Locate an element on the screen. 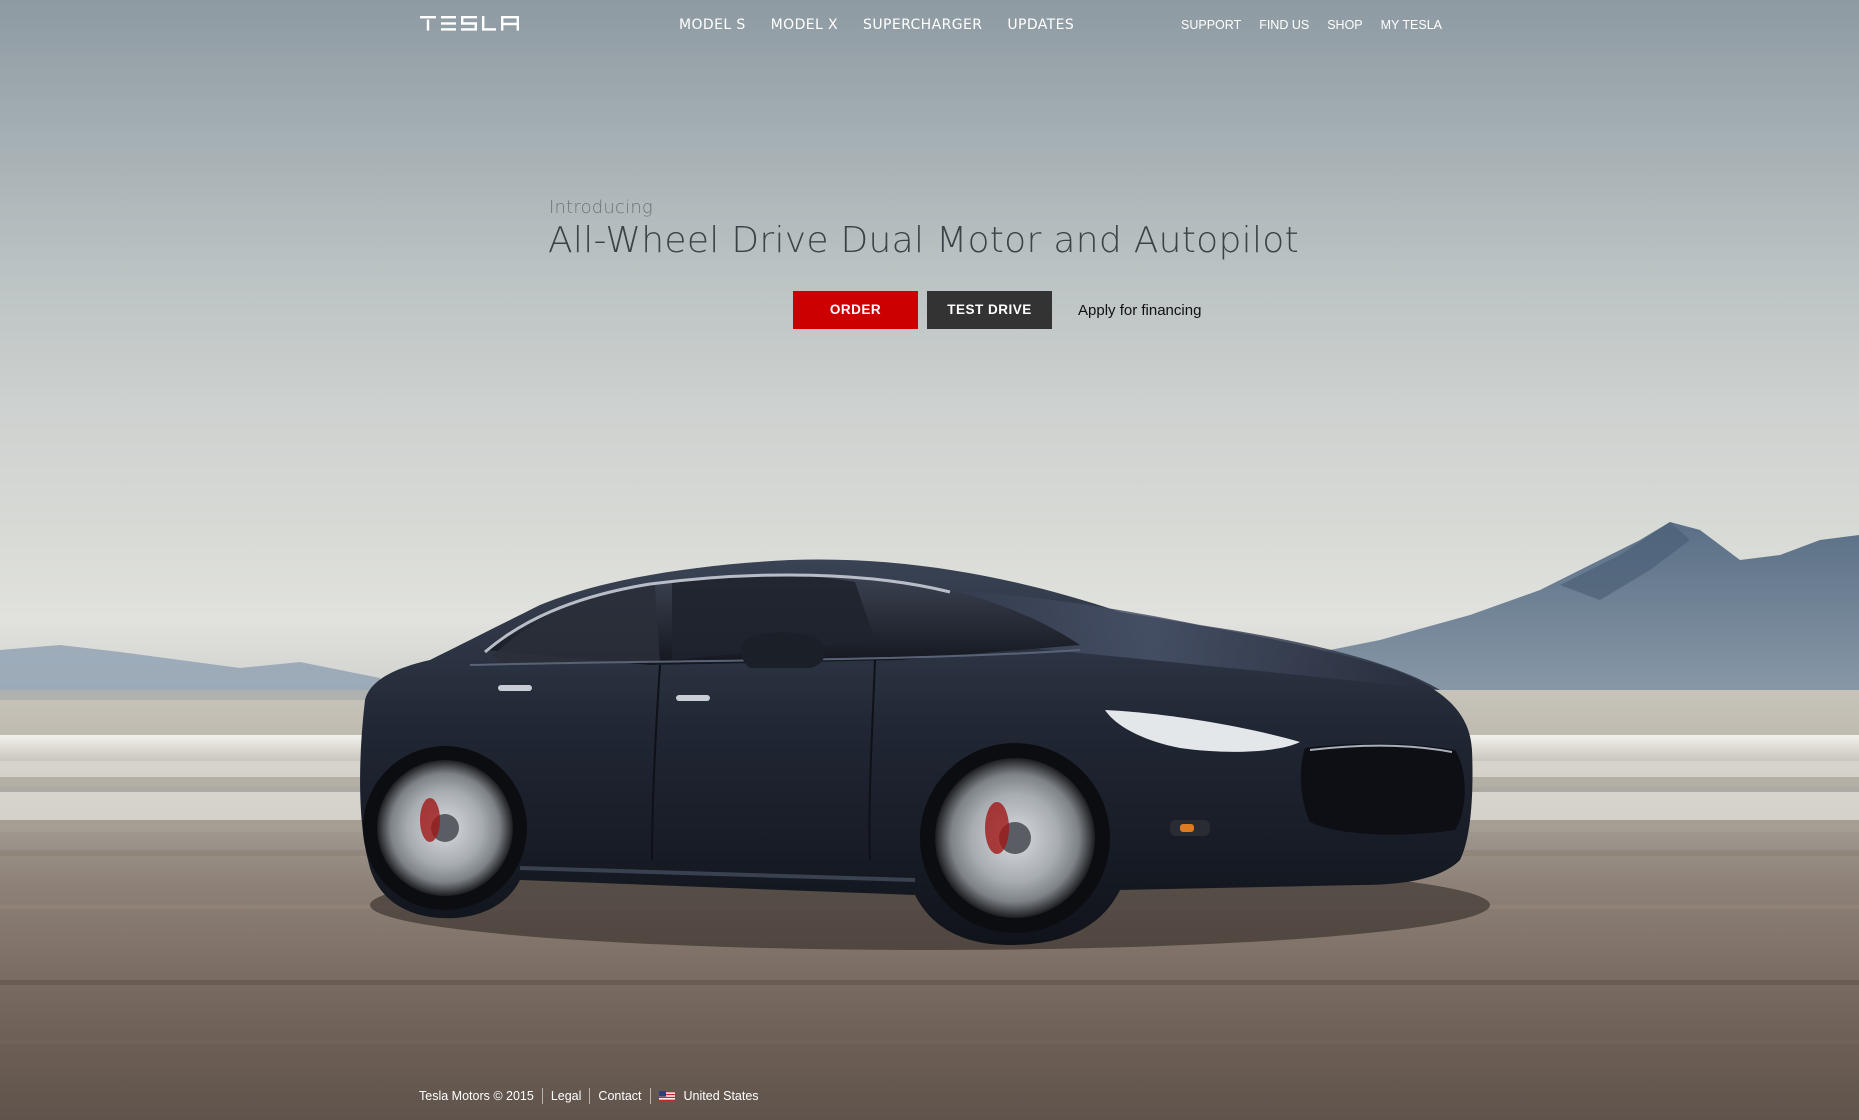 This screenshot has height=1120, width=1859. nav-supercharger: SUPERCHARGER is located at coordinates (922, 25).